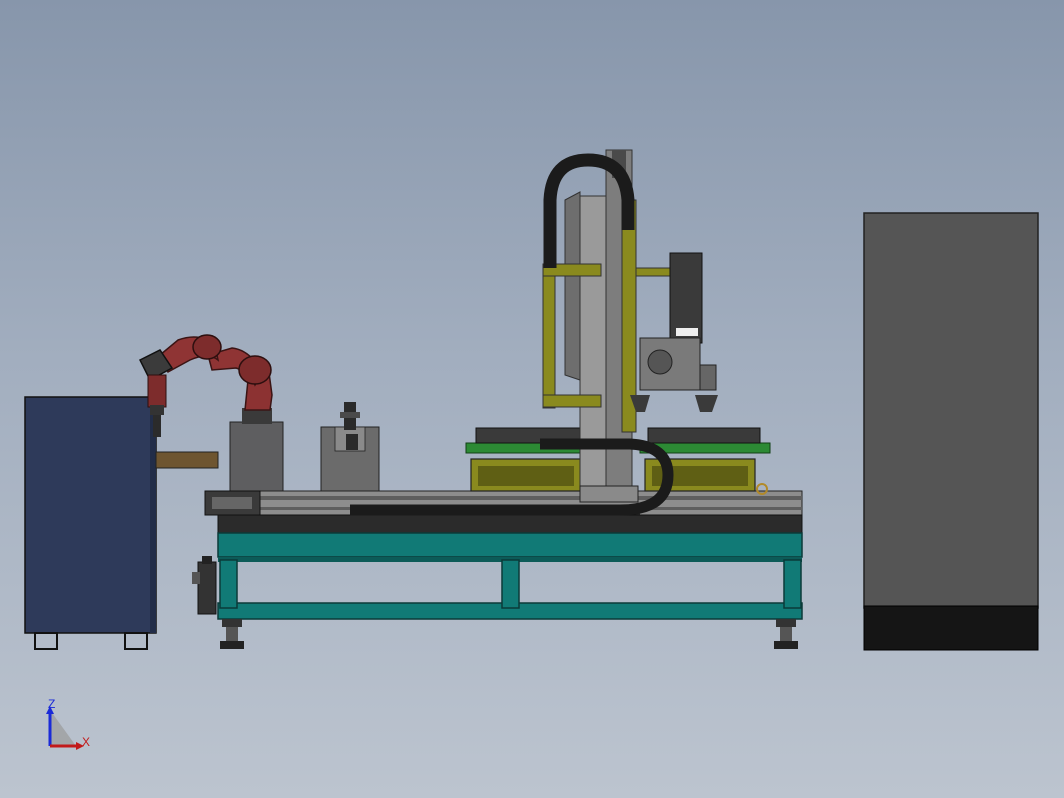 The height and width of the screenshot is (798, 1064). What do you see at coordinates (510, 576) in the screenshot?
I see `teal-frame` at bounding box center [510, 576].